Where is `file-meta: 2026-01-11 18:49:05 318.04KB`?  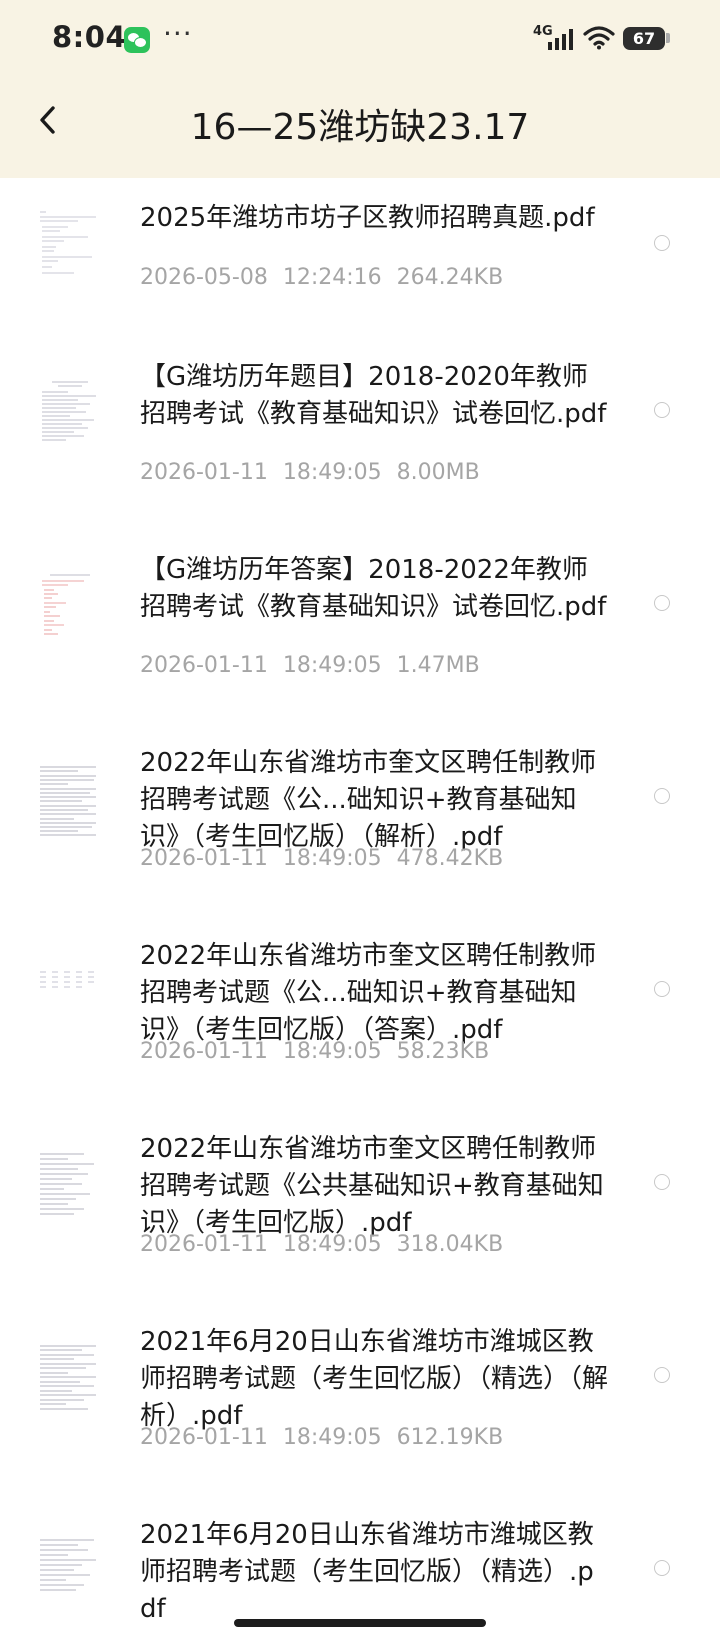
file-meta: 2026-01-11 18:49:05 318.04KB is located at coordinates (329, 1244).